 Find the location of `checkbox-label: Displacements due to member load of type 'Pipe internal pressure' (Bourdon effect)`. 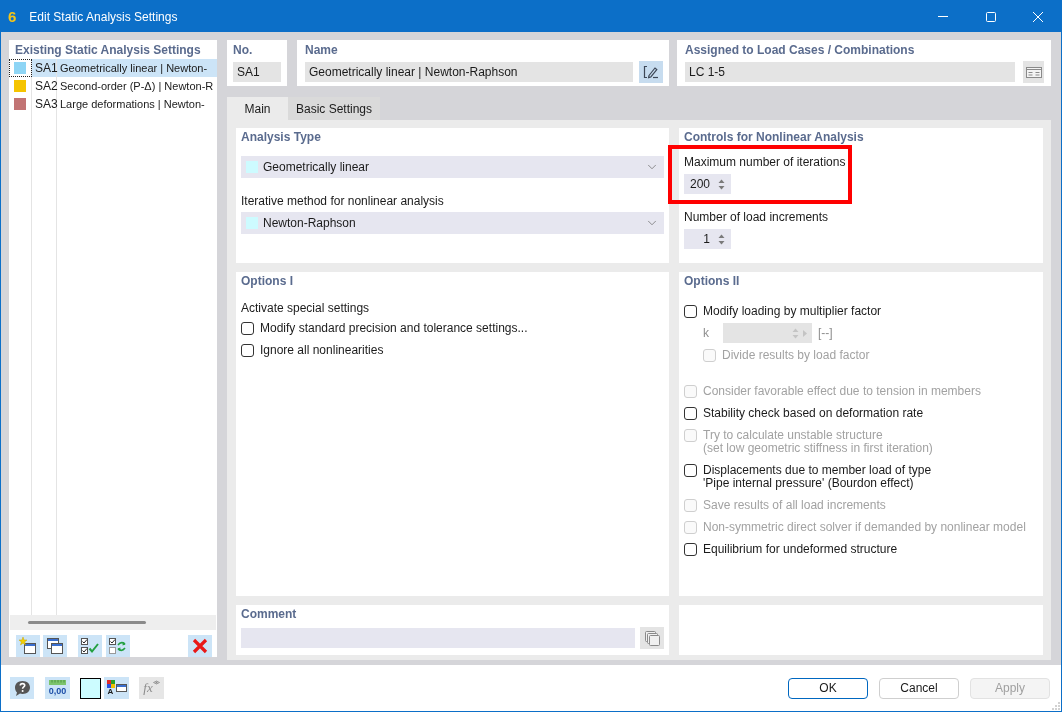

checkbox-label: Displacements due to member load of type 'Pipe internal pressure' (Bourdon effect) is located at coordinates (817, 476).